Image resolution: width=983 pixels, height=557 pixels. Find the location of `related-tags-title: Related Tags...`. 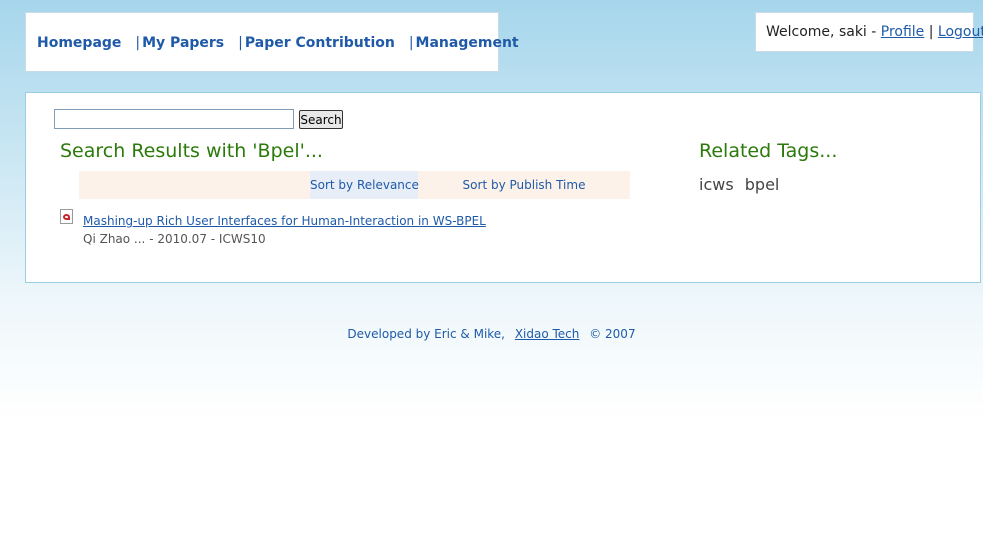

related-tags-title: Related Tags... is located at coordinates (768, 151).